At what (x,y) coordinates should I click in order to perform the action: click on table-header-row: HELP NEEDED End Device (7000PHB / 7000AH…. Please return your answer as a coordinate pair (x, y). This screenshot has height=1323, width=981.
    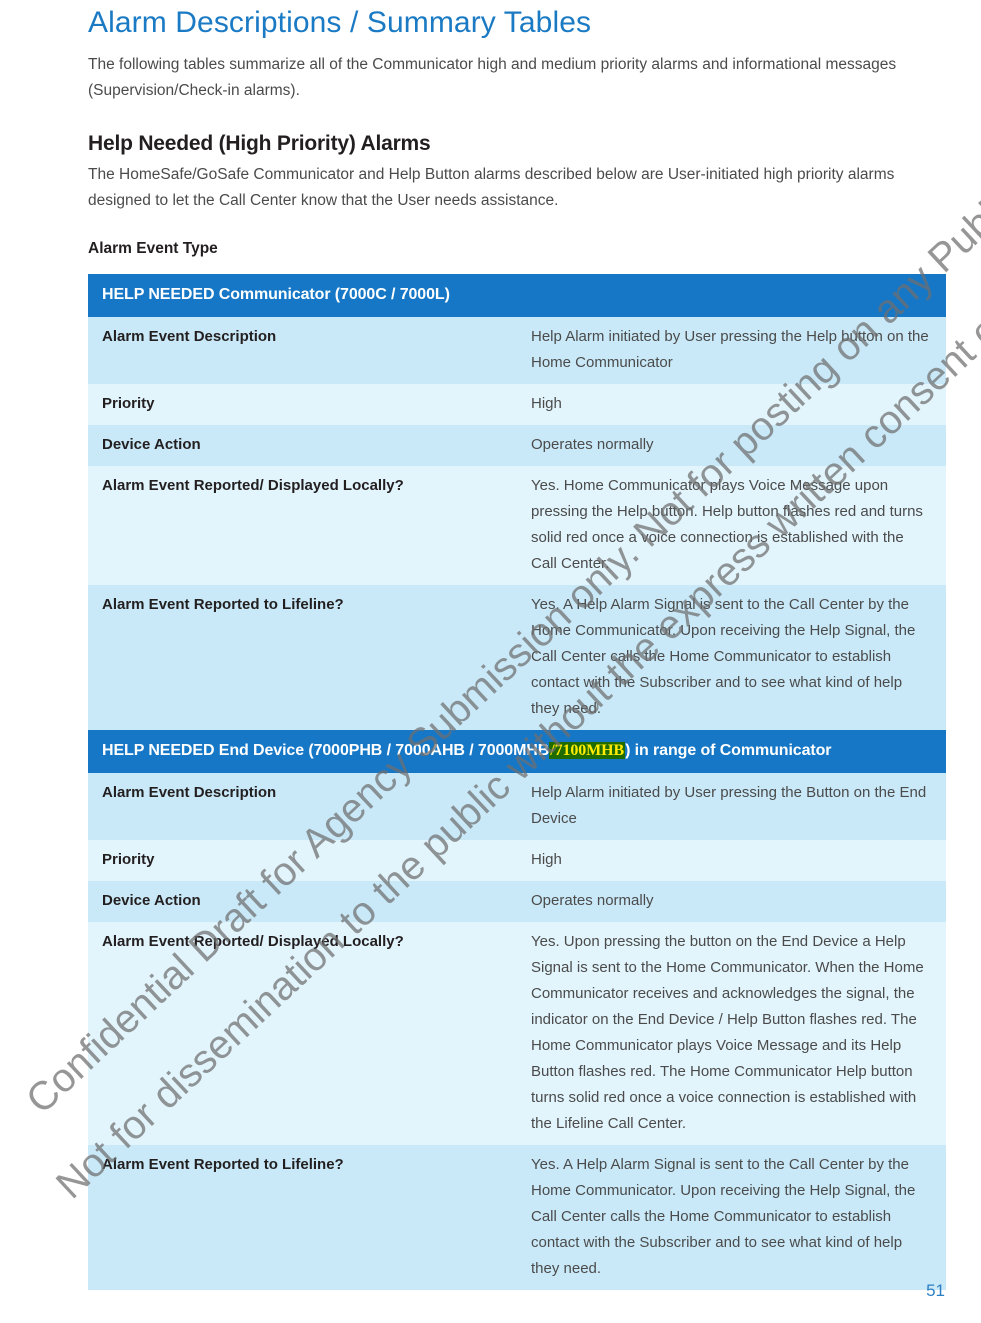
    Looking at the image, I should click on (517, 751).